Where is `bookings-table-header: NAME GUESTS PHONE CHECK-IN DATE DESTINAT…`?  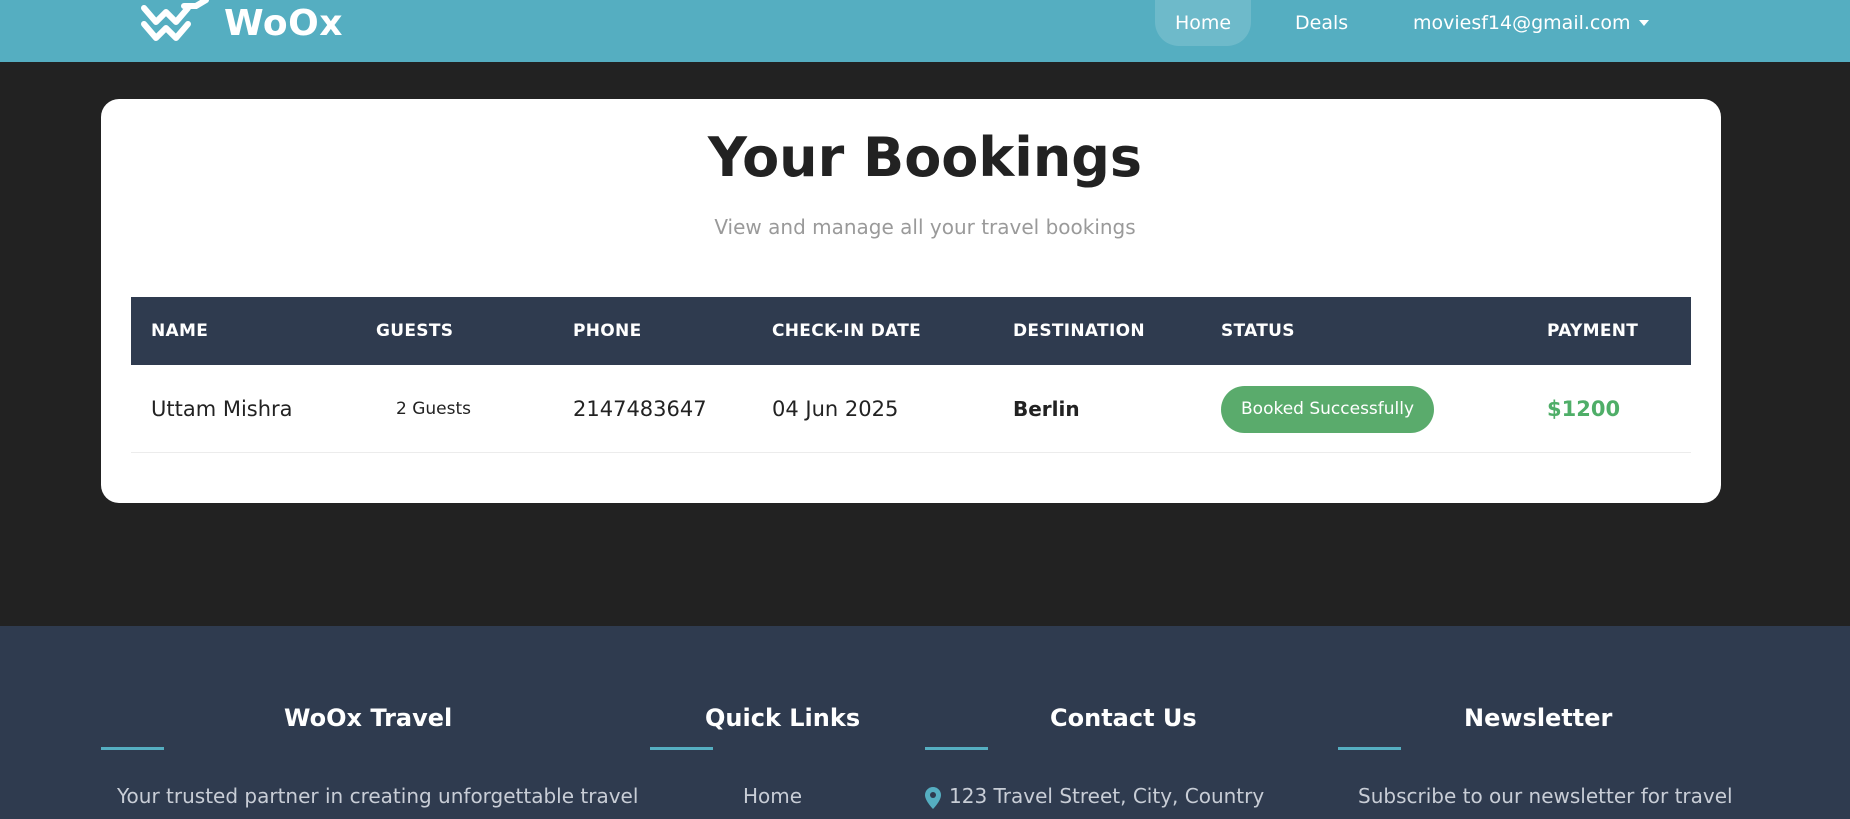 bookings-table-header: NAME GUESTS PHONE CHECK-IN DATE DESTINAT… is located at coordinates (911, 331).